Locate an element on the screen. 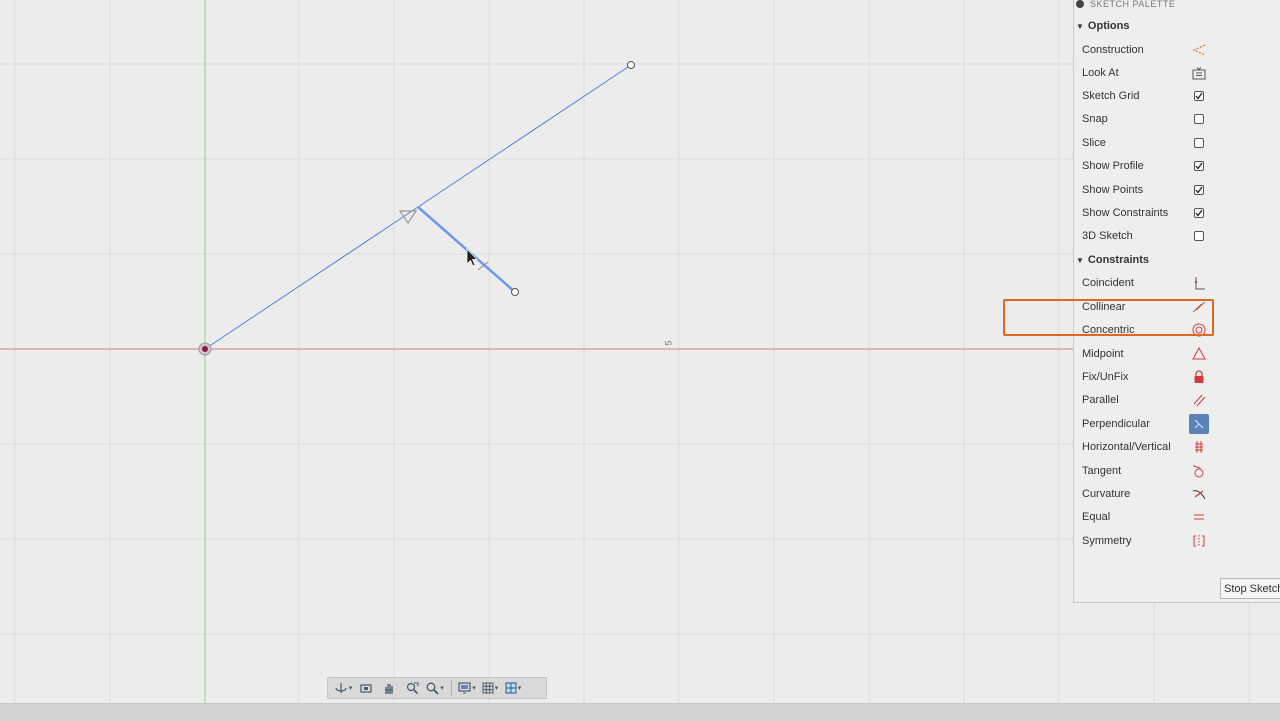 Image resolution: width=1280 pixels, height=721 pixels. perpendicular-icon is located at coordinates (1199, 424).